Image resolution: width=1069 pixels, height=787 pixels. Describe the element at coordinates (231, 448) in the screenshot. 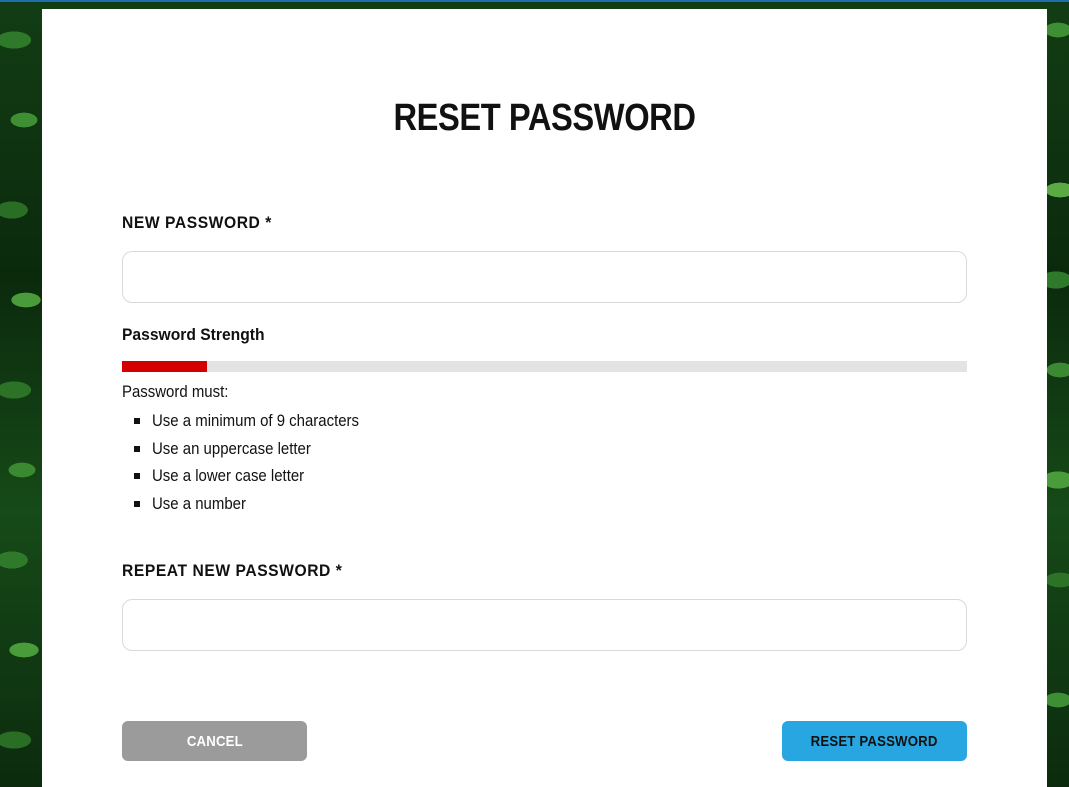

I see `password-rule-text: Use an uppercase letter` at that location.